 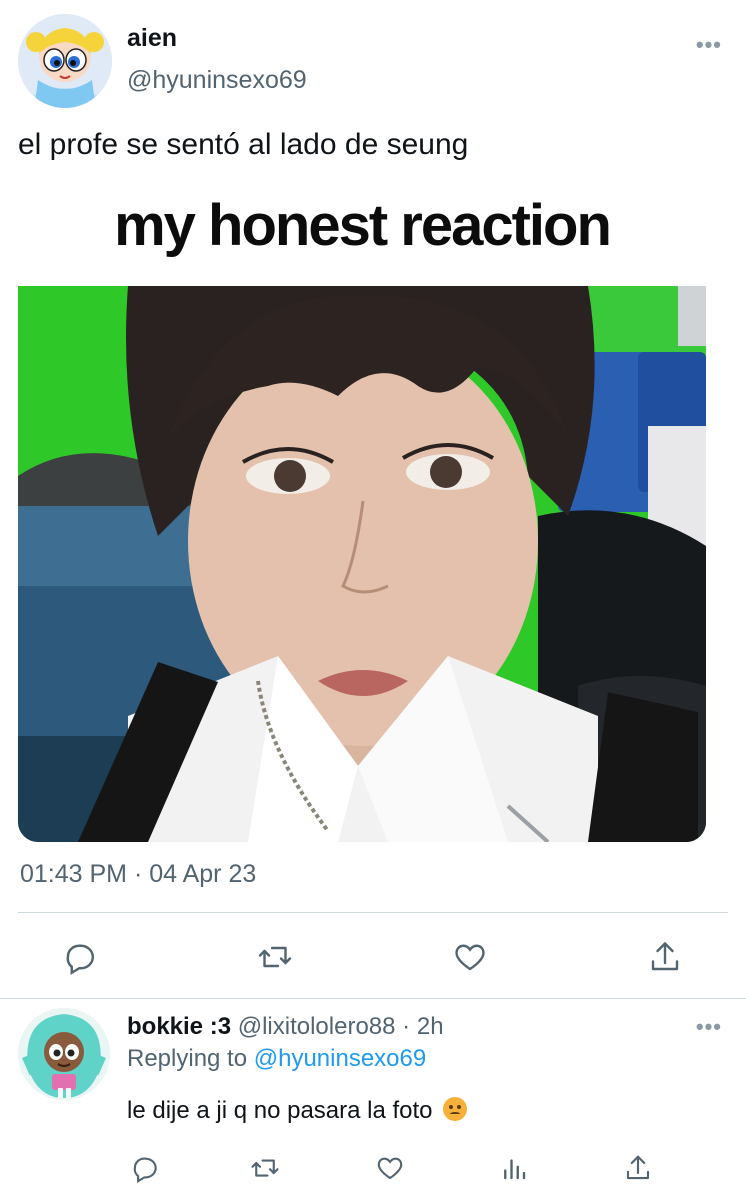 What do you see at coordinates (179, 1026) in the screenshot?
I see `reply-author-name: bokkie :3` at bounding box center [179, 1026].